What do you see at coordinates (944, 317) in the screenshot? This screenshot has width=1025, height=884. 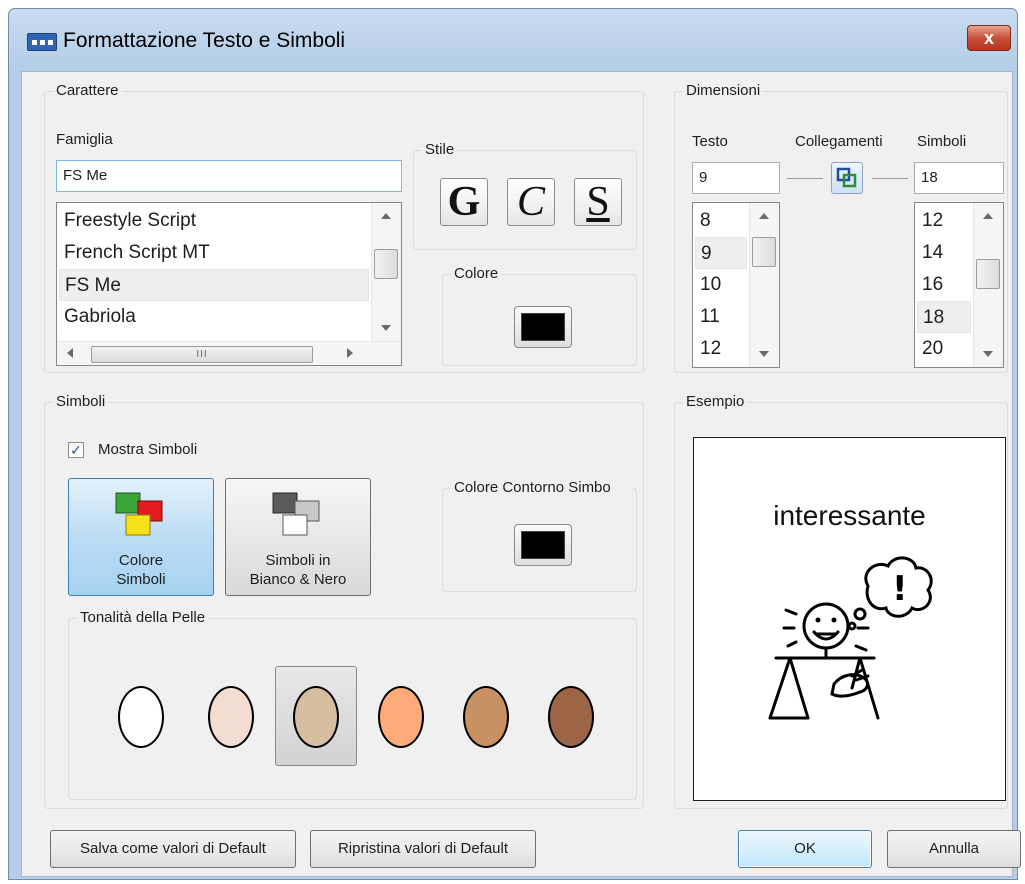 I see `list-item-selected: 18` at bounding box center [944, 317].